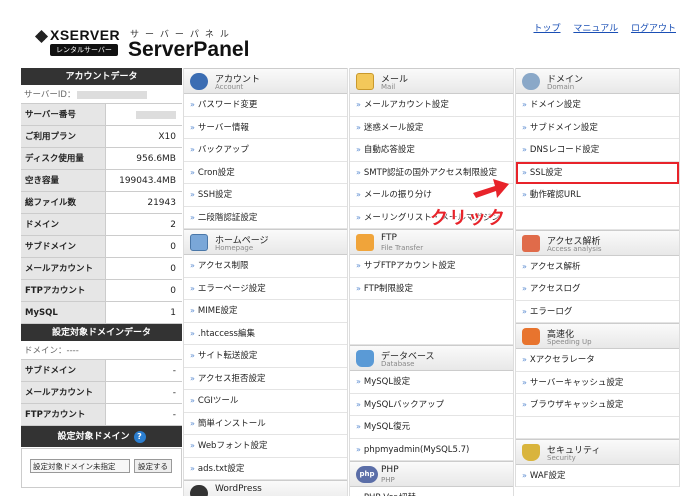 This screenshot has width=700, height=496. Describe the element at coordinates (265, 218) in the screenshot. I see `menu-item-account: » 二段階認証設定` at that location.